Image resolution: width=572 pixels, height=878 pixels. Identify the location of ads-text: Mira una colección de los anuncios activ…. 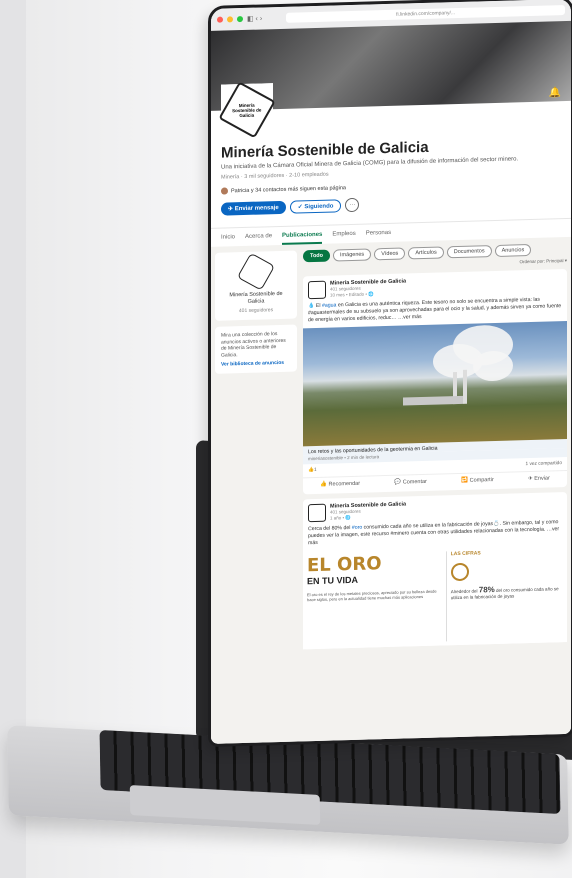
(253, 345).